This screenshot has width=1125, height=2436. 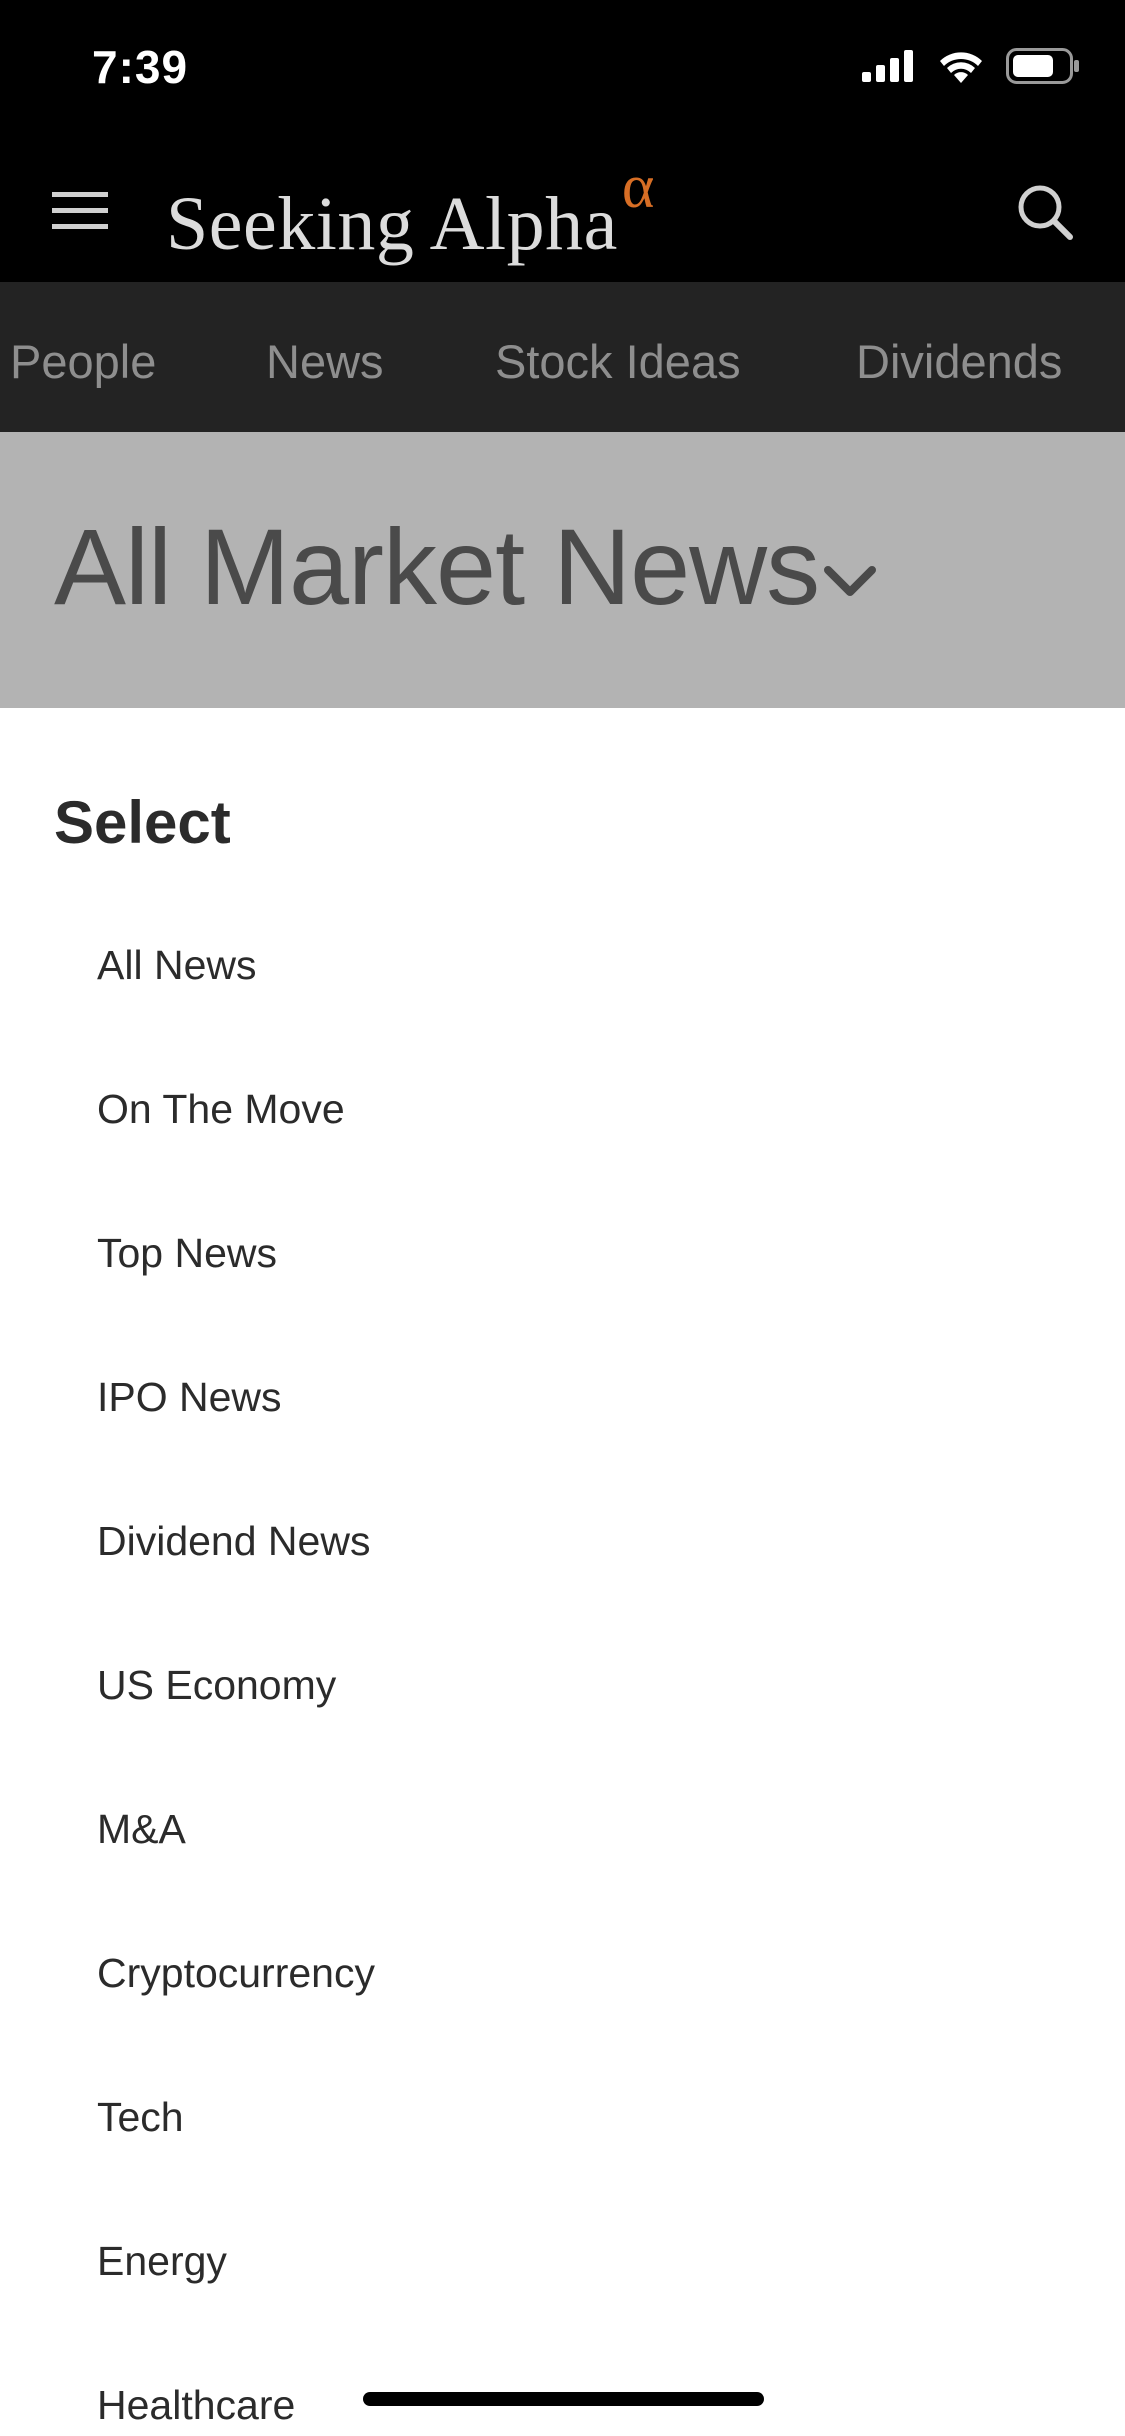 I want to click on option-energy: Energy, so click(x=562, y=2310).